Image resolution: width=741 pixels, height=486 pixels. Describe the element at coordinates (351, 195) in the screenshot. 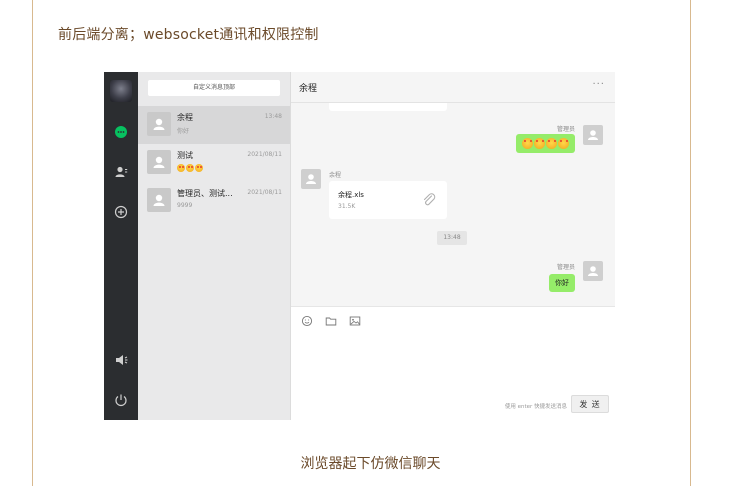

I see `file-name: 余程.xls` at that location.